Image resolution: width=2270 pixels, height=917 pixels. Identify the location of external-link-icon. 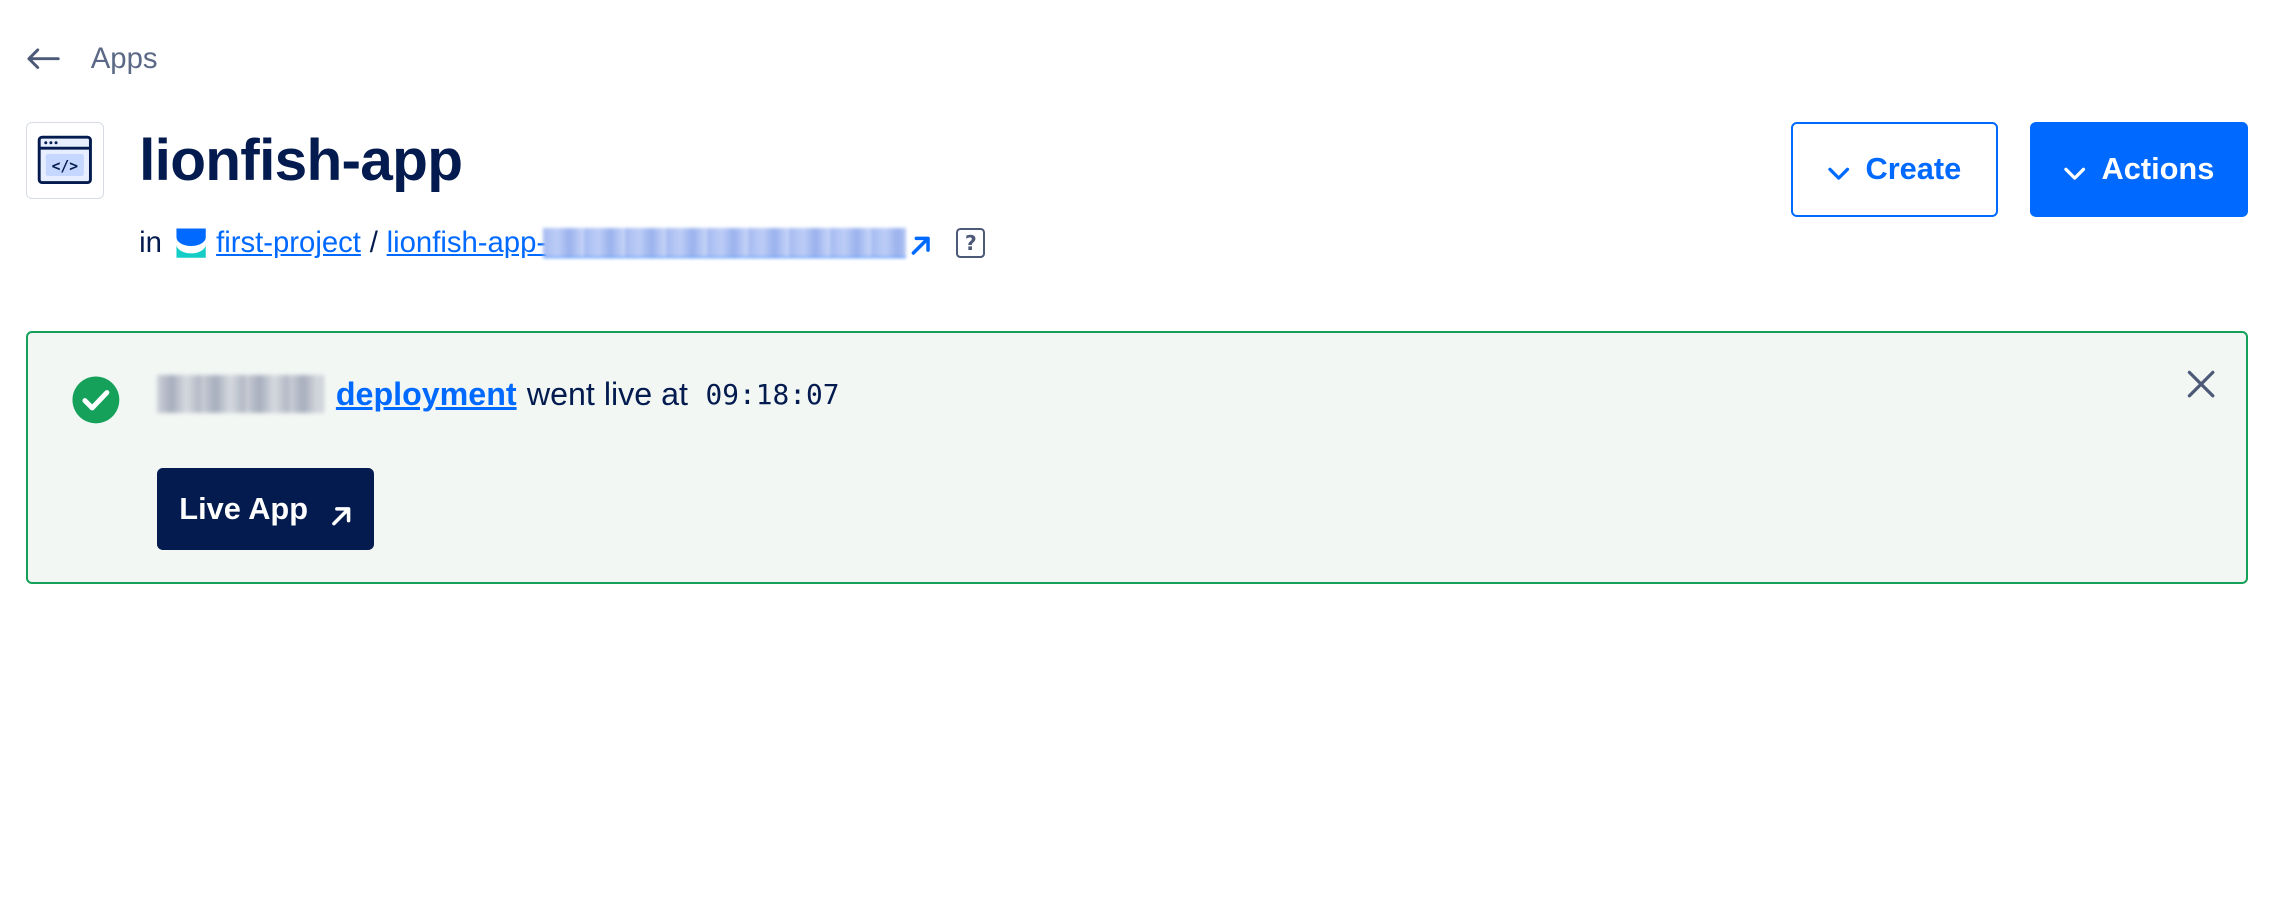
(920, 243).